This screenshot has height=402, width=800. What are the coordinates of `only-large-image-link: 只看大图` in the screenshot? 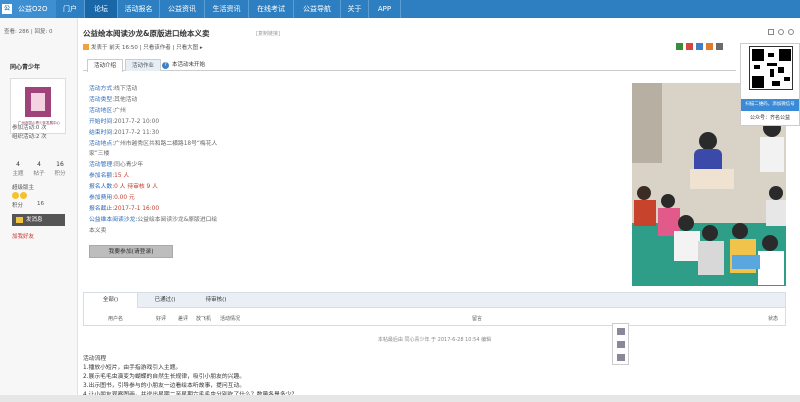 It's located at (187, 48).